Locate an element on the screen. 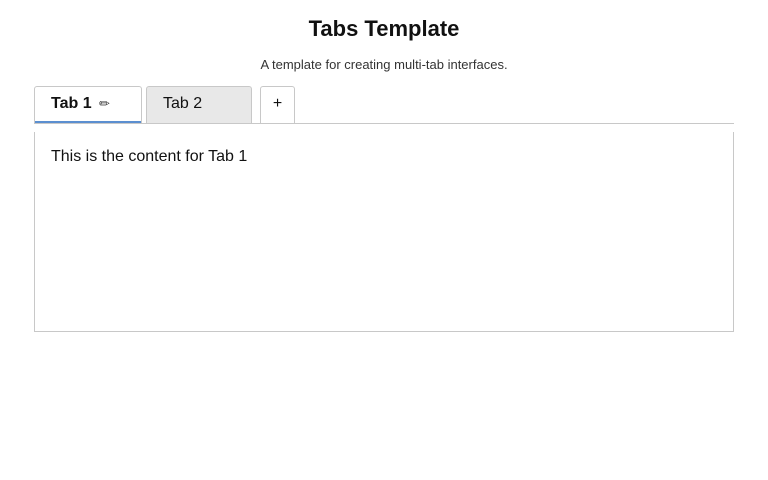 Image resolution: width=768 pixels, height=480 pixels. tab-2: Tab 2 is located at coordinates (199, 104).